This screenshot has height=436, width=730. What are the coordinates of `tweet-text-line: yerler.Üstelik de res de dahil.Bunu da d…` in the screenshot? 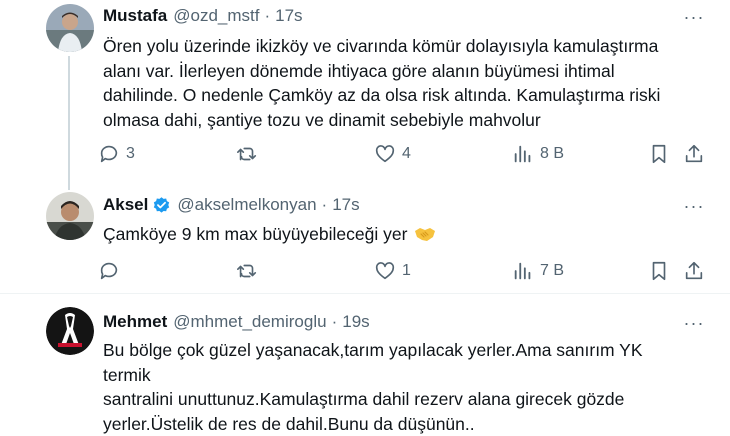 It's located at (393, 424).